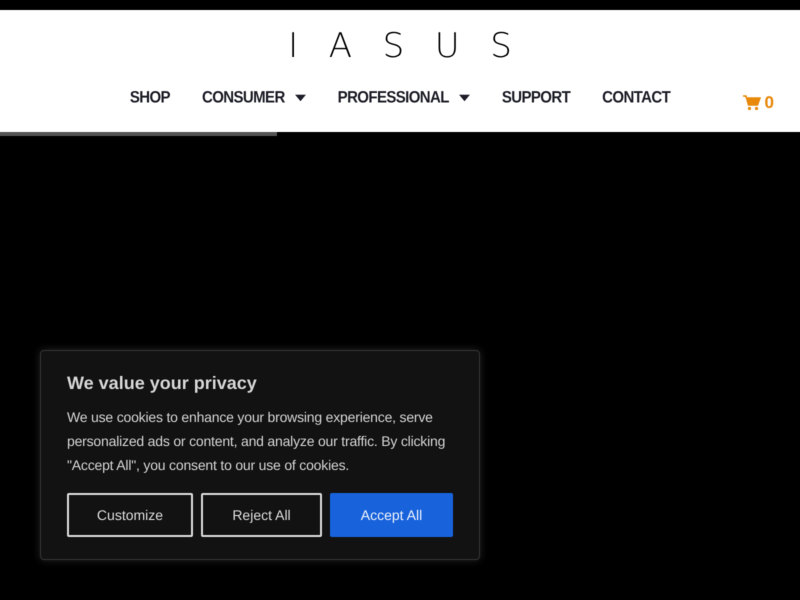  I want to click on nav-link: CONSUMER, so click(254, 98).